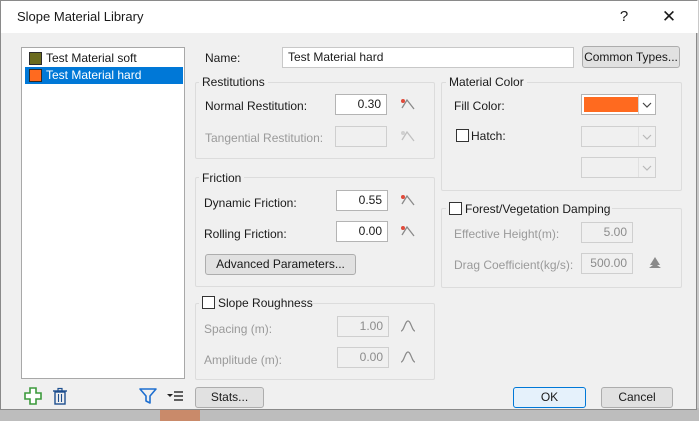 This screenshot has width=699, height=421. I want to click on hatch-checkbox, so click(462, 135).